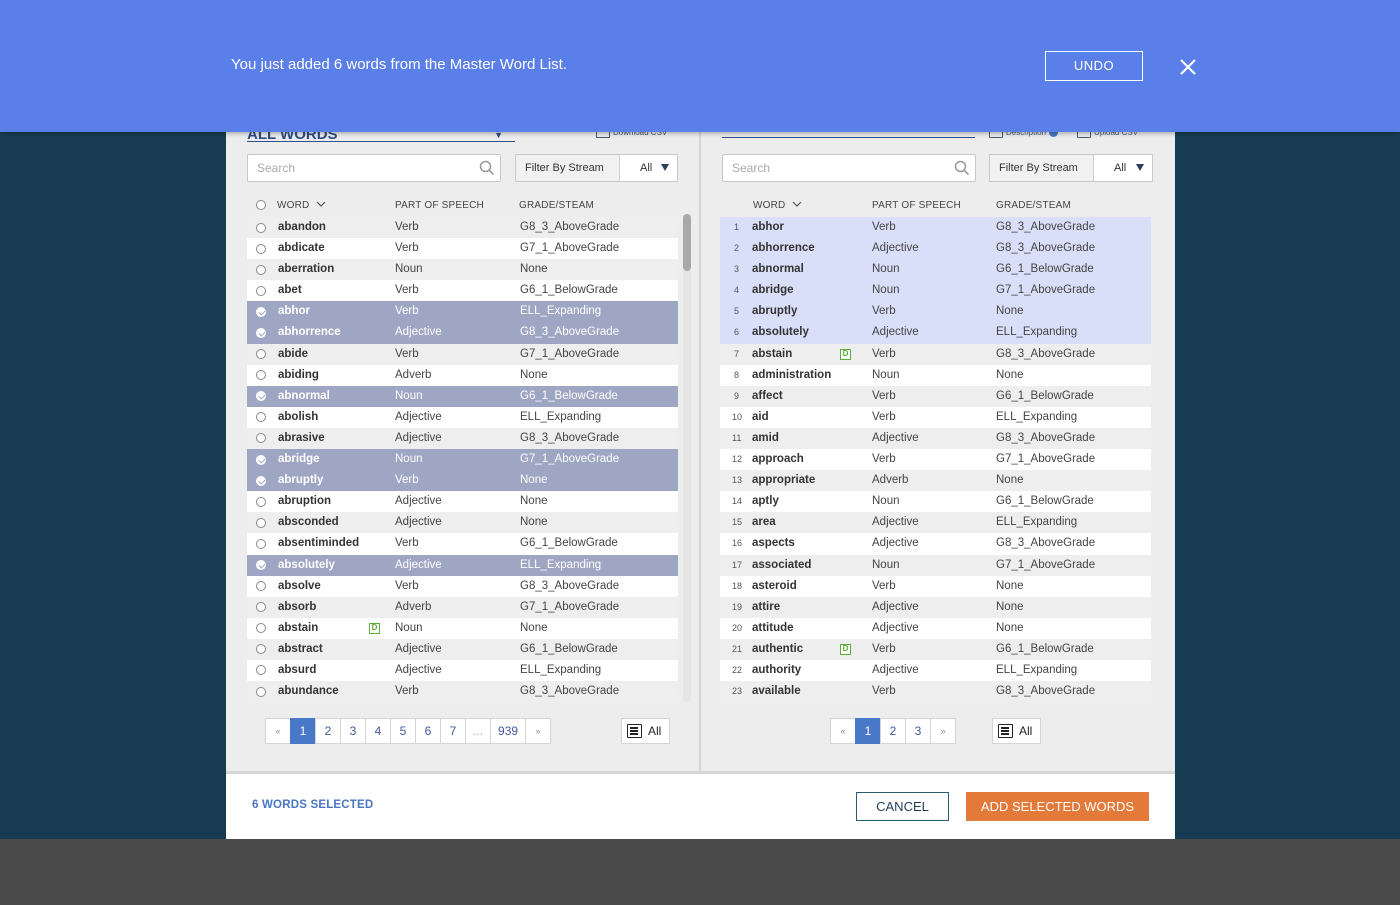 The image size is (1400, 905). Describe the element at coordinates (935, 544) in the screenshot. I see `table-row: 16 aspects Adjective G8_3_AboveGrade` at that location.